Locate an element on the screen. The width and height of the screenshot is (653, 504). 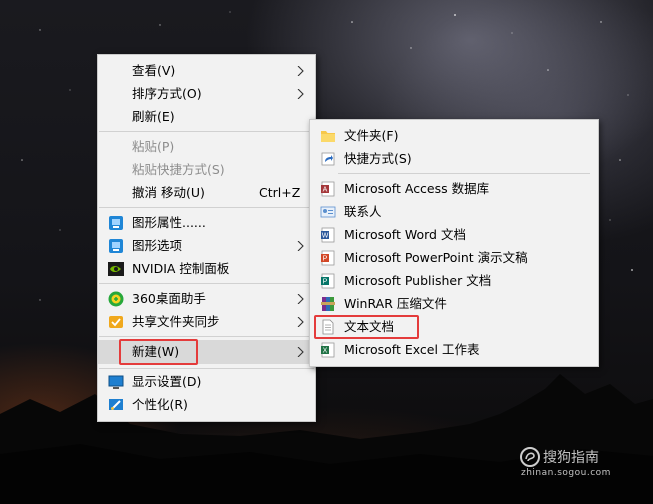
powerpoint-icon: P is located at coordinates (328, 258).